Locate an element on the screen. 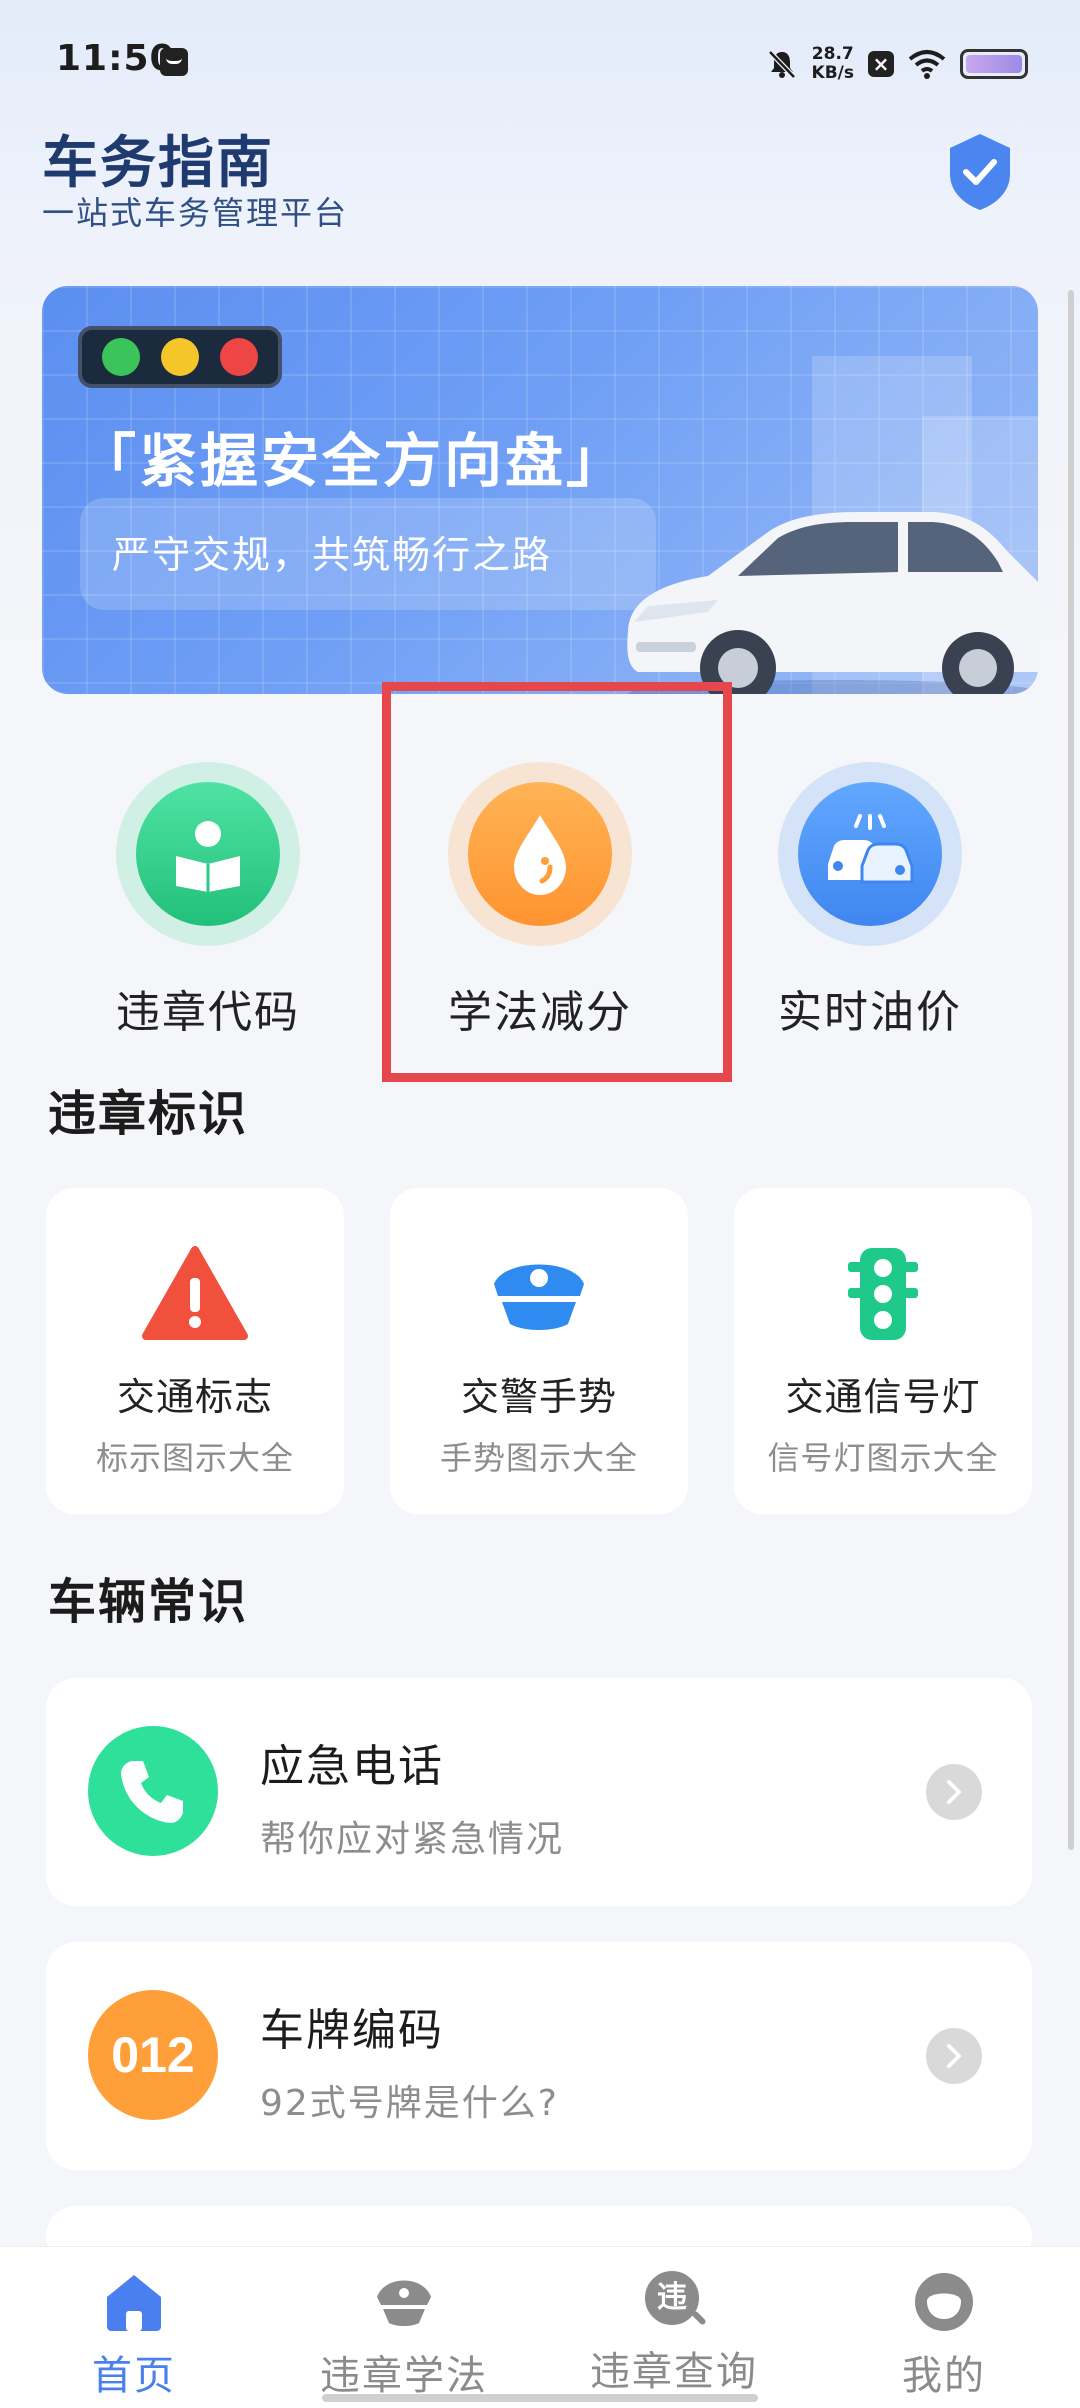 This screenshot has height=2408, width=1080. sign-card-subtitle: 信号灯图示大全 is located at coordinates (883, 1458).